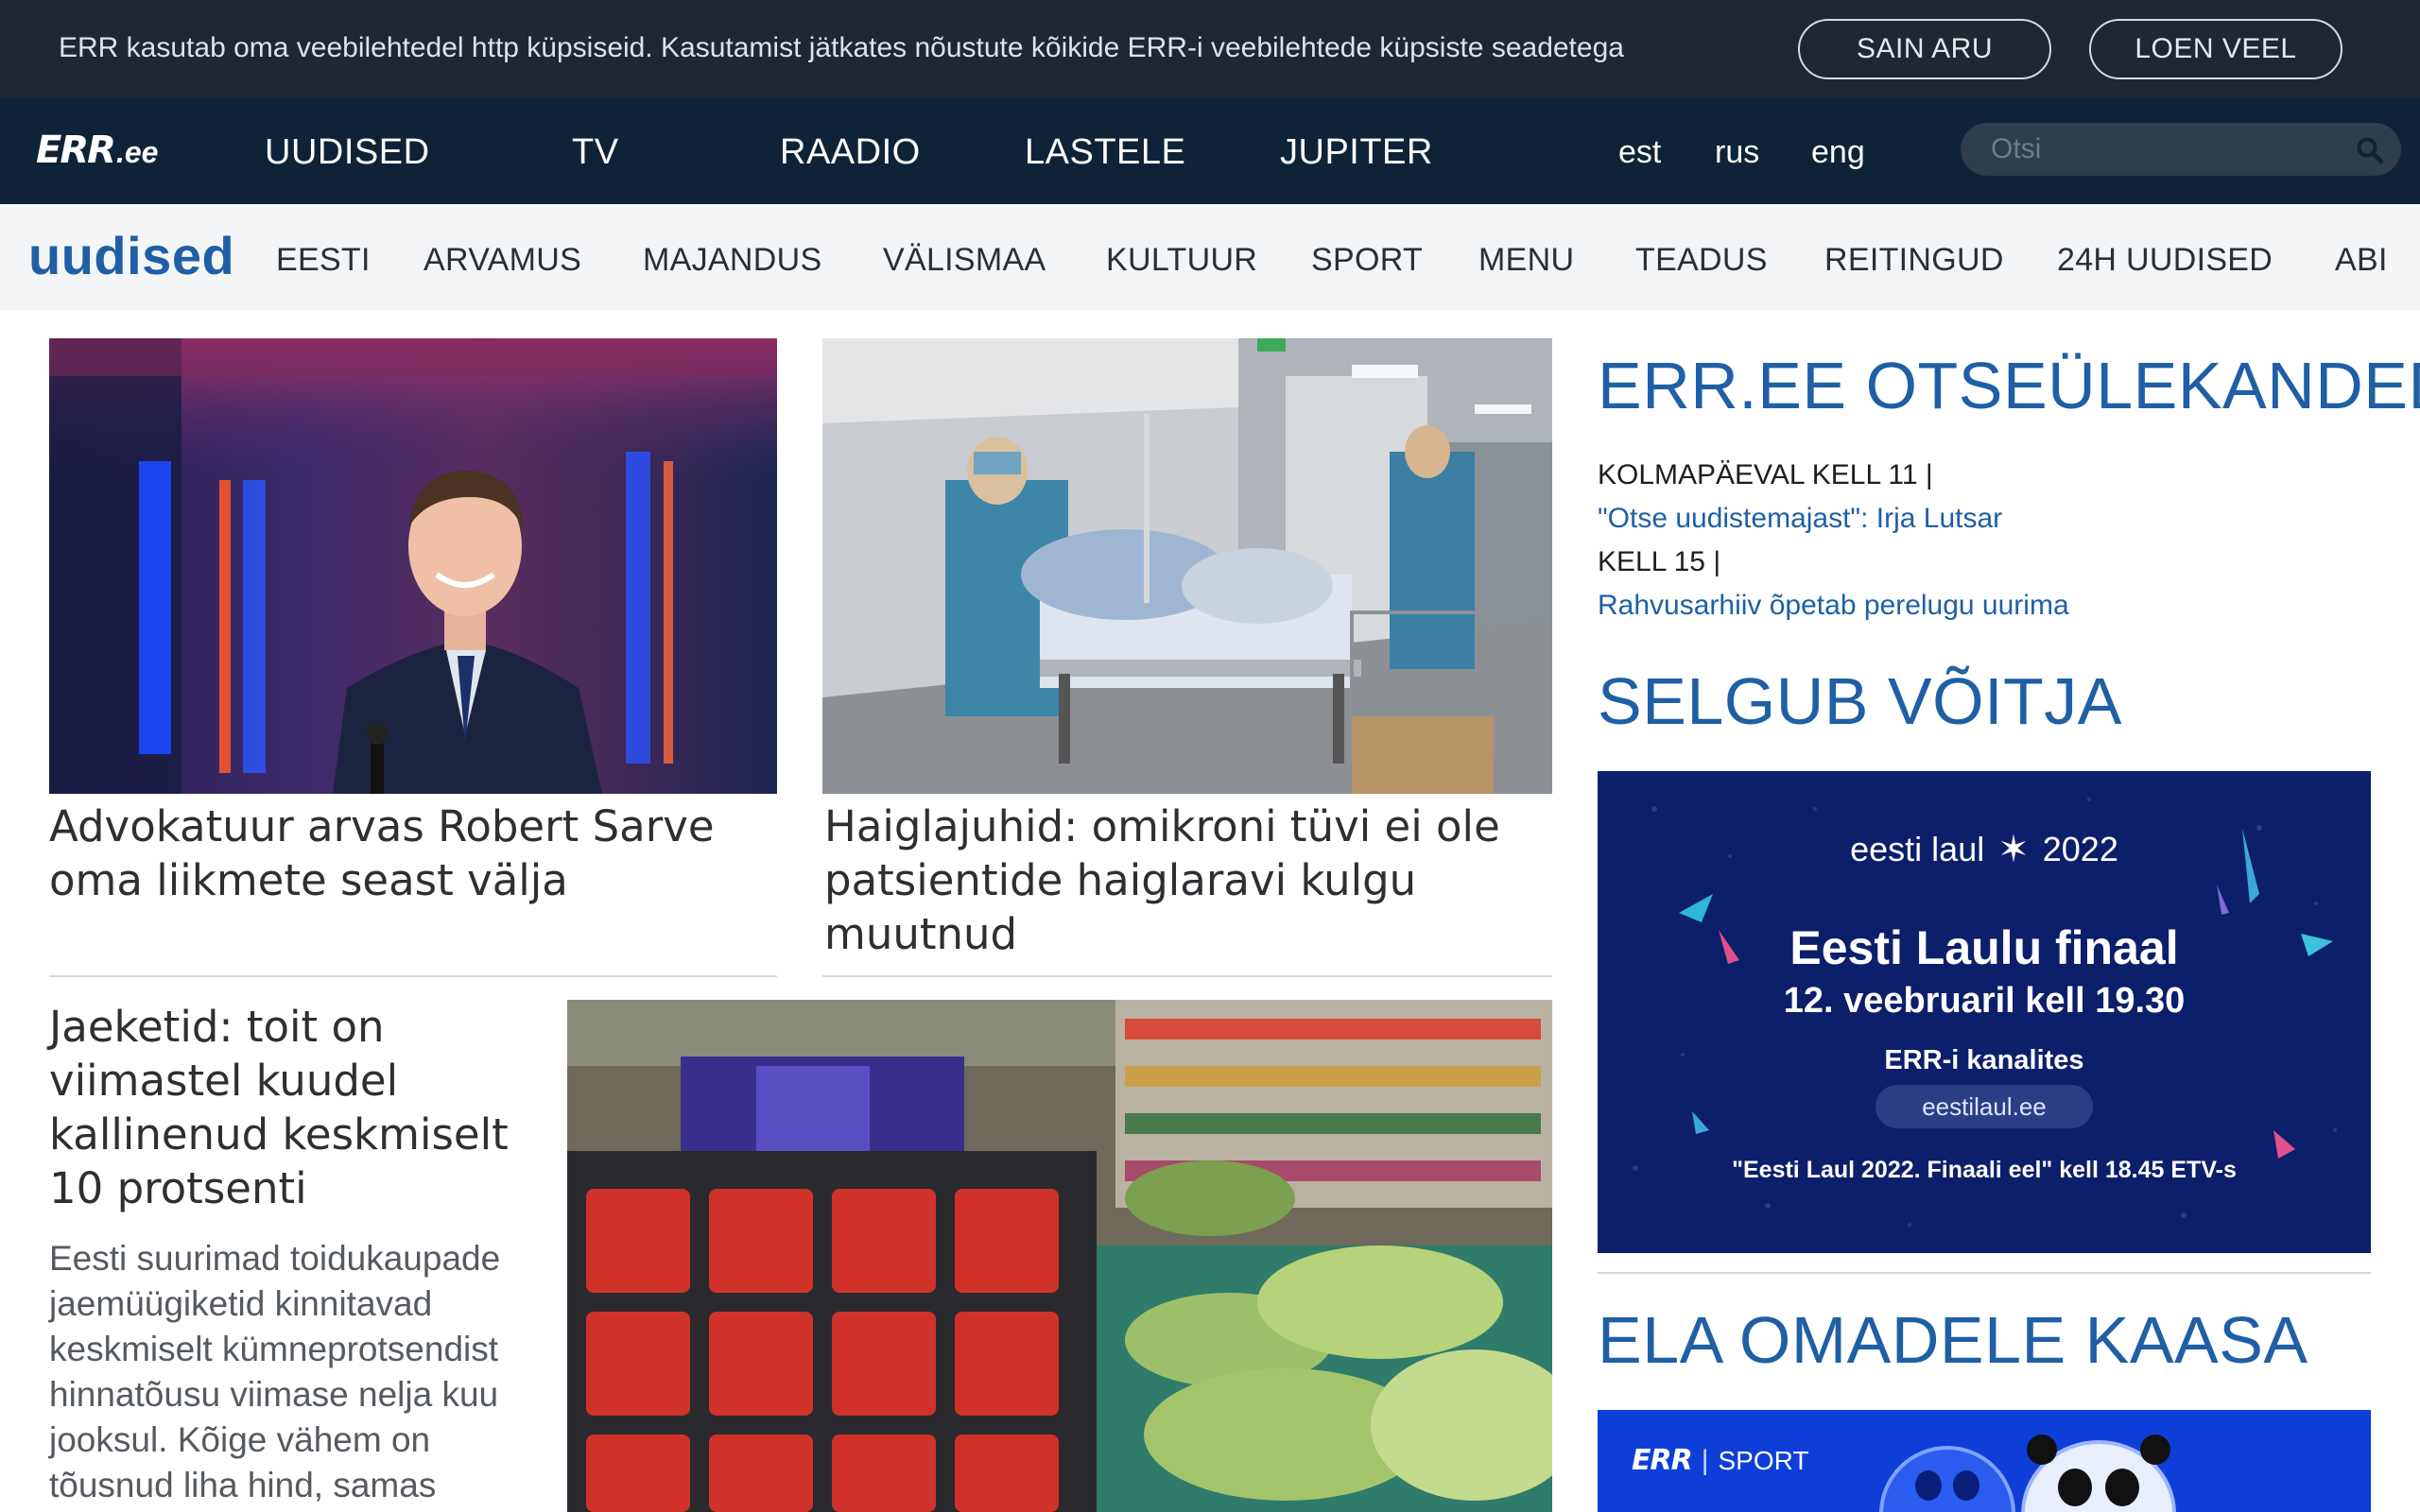 The height and width of the screenshot is (1512, 2420). I want to click on support-heading: ELA OMADELE KAASA, so click(1953, 1340).